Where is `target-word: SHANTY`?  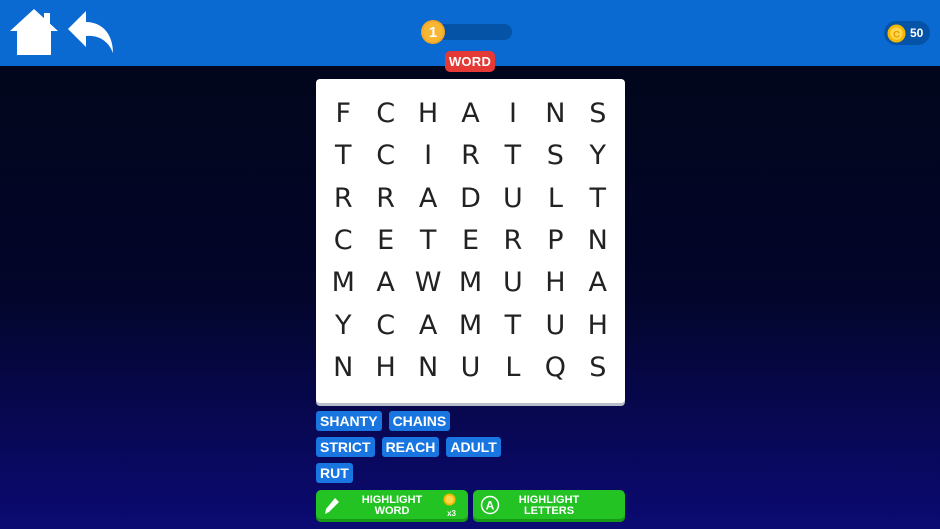 target-word: SHANTY is located at coordinates (349, 421).